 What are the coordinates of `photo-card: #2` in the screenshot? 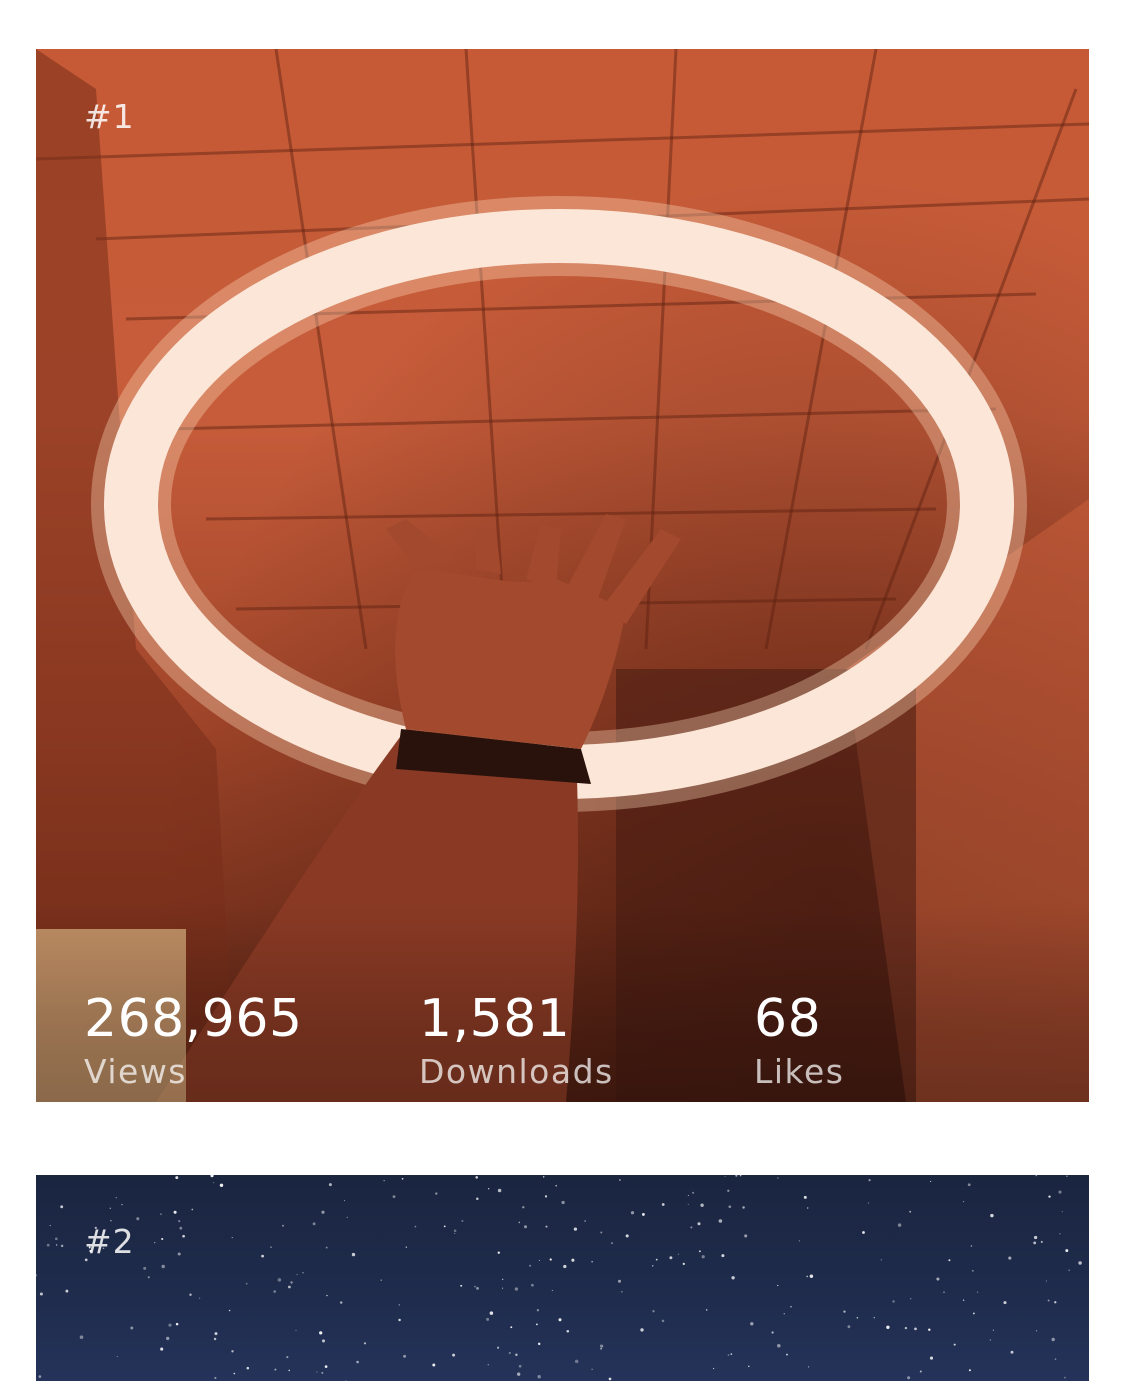 It's located at (562, 1278).